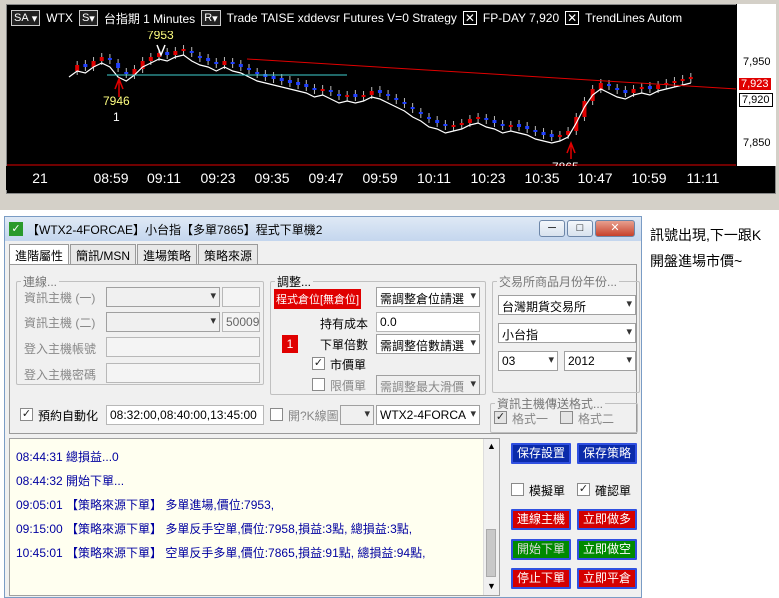  I want to click on host2-label: 資訊主機 (二), so click(60, 323).